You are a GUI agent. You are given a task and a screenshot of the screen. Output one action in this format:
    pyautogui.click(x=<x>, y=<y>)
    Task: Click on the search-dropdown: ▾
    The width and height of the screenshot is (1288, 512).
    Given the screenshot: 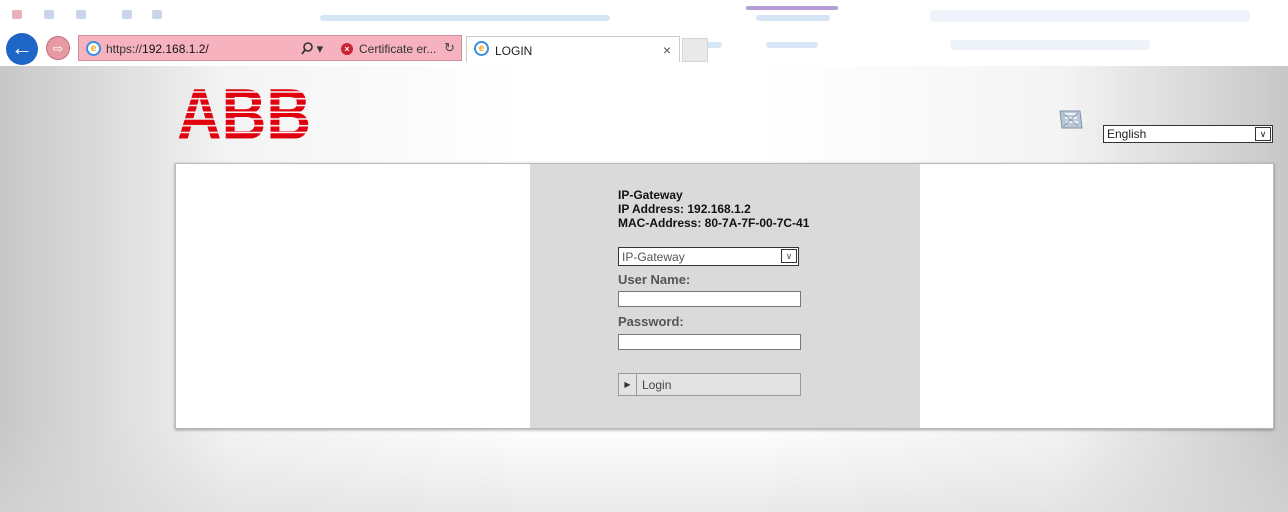 What is the action you would take?
    pyautogui.click(x=312, y=49)
    